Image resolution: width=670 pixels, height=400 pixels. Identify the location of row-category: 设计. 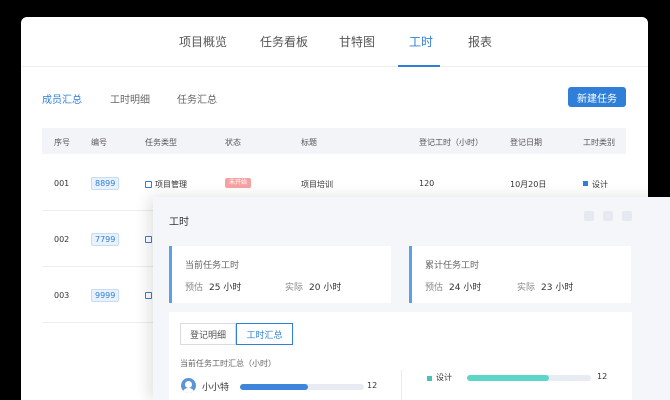
(595, 184).